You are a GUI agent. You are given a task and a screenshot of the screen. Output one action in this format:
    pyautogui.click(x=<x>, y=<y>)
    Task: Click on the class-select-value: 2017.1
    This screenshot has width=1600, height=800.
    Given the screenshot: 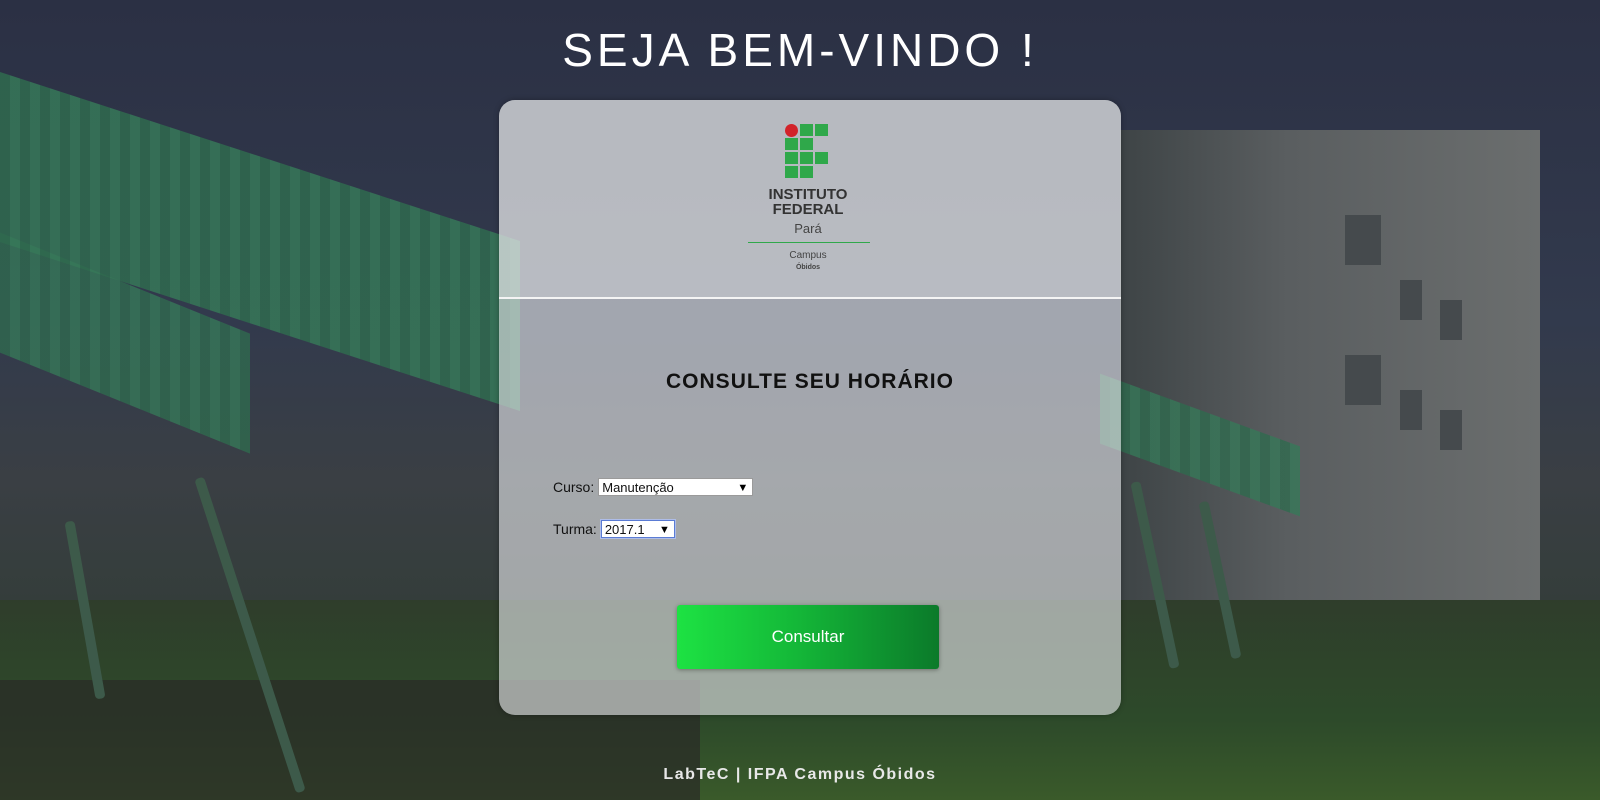 What is the action you would take?
    pyautogui.click(x=624, y=529)
    